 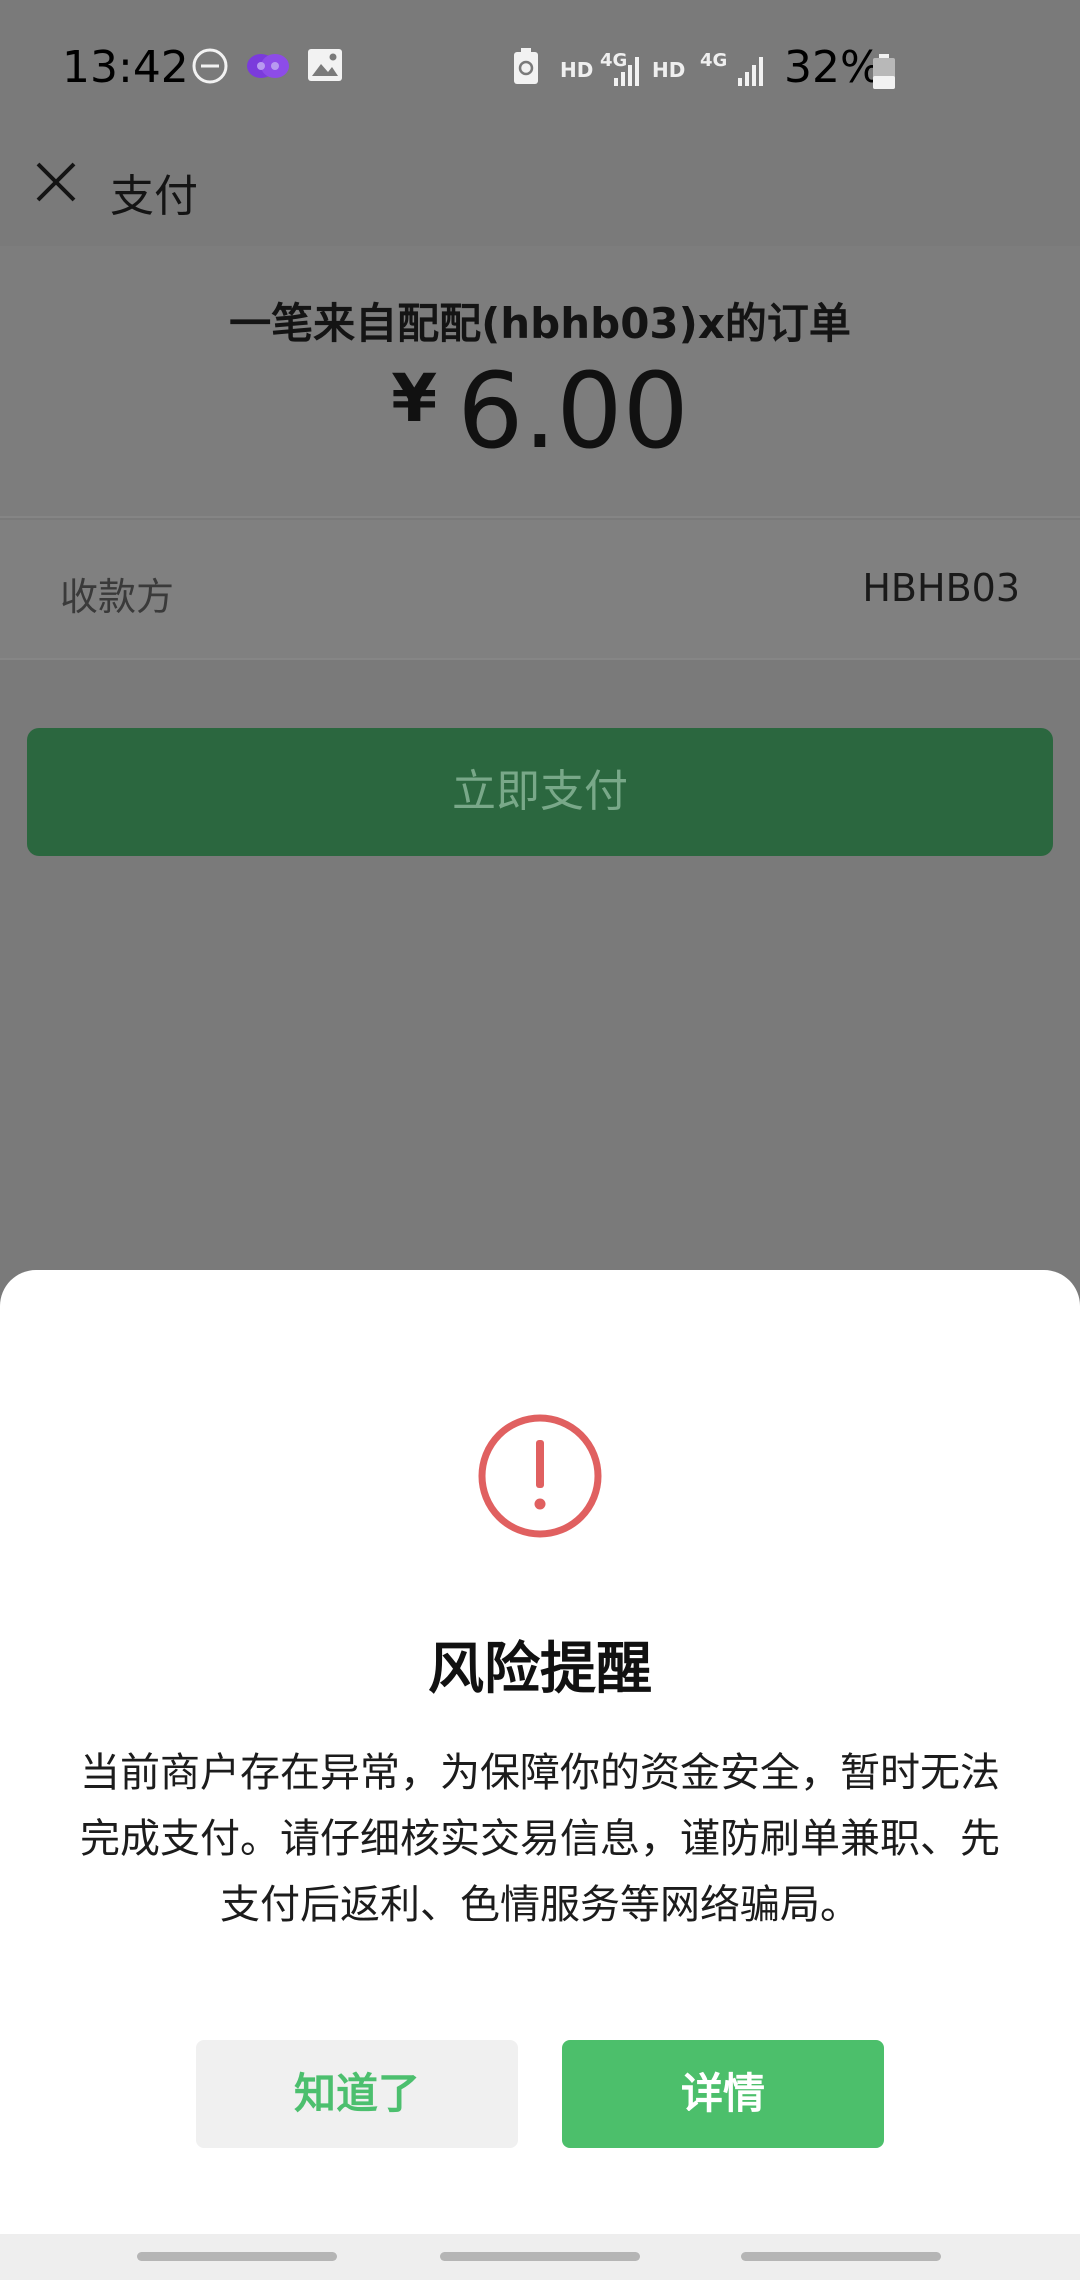 I want to click on app-notification-icon, so click(x=268, y=68).